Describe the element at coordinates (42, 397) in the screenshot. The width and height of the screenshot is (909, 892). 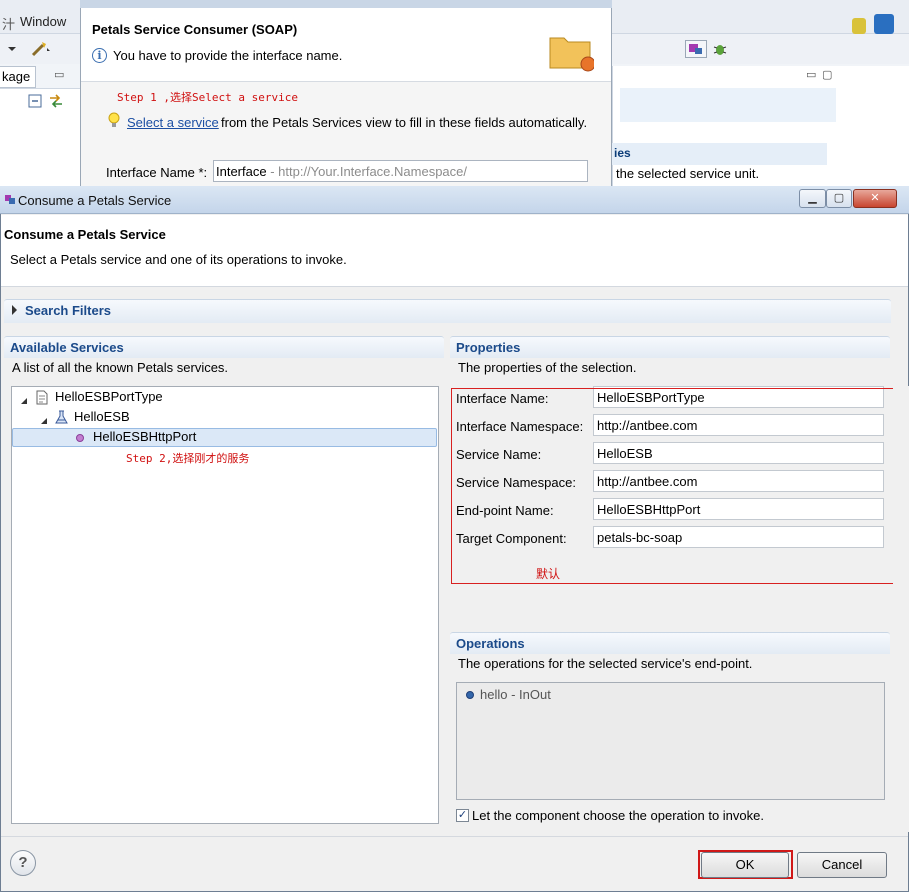
I see `interface-document-icon` at that location.